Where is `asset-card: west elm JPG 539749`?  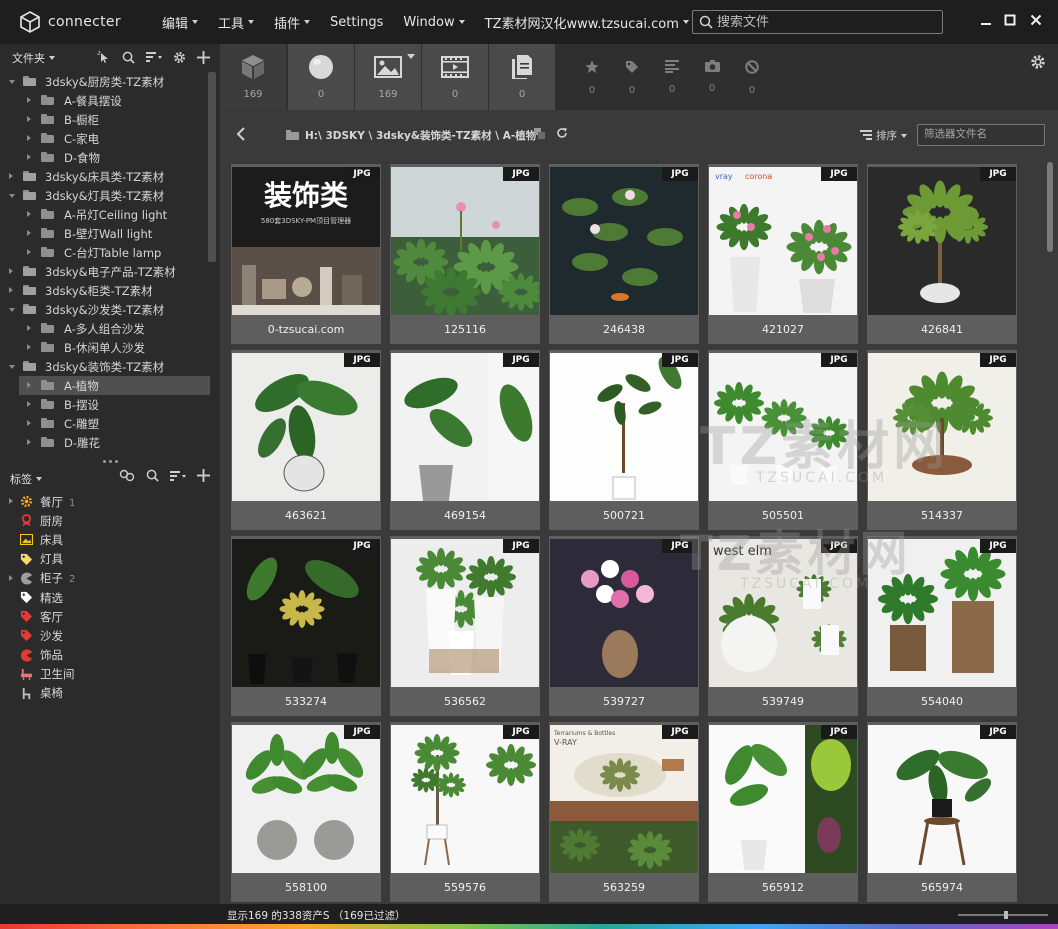 asset-card: west elm JPG 539749 is located at coordinates (783, 626).